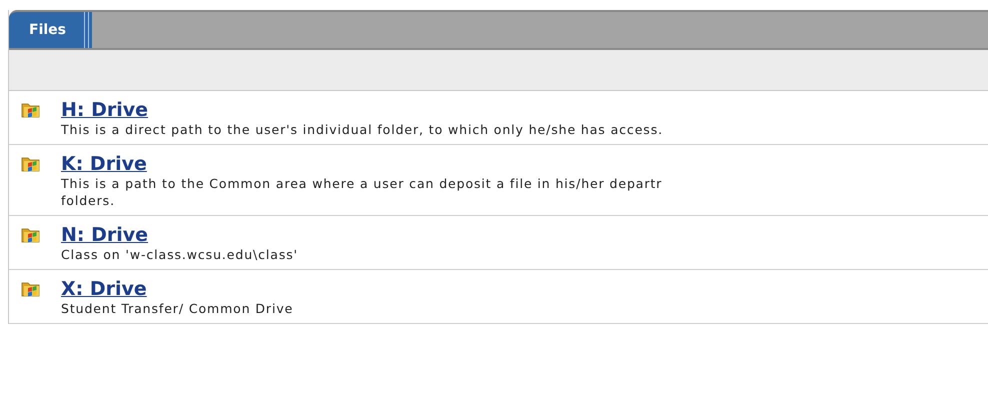  I want to click on drive-description: This is a path to the Common area where a user can deposit a file in his/her departr folders., so click(361, 192).